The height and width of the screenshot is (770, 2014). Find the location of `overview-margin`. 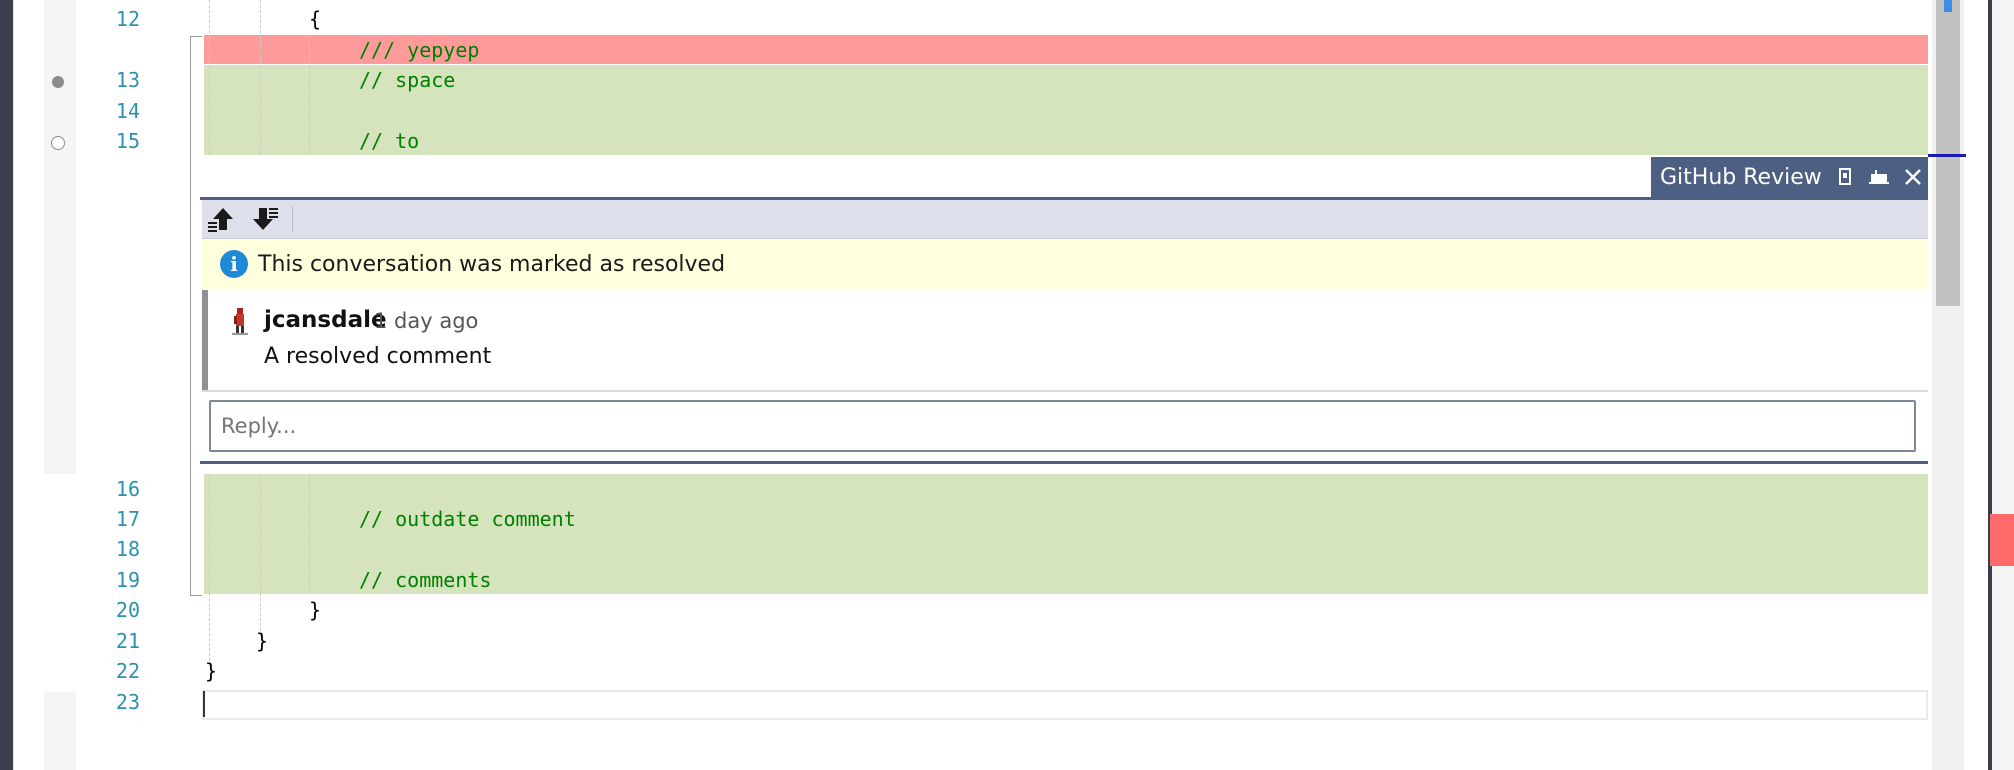

overview-margin is located at coordinates (2003, 385).